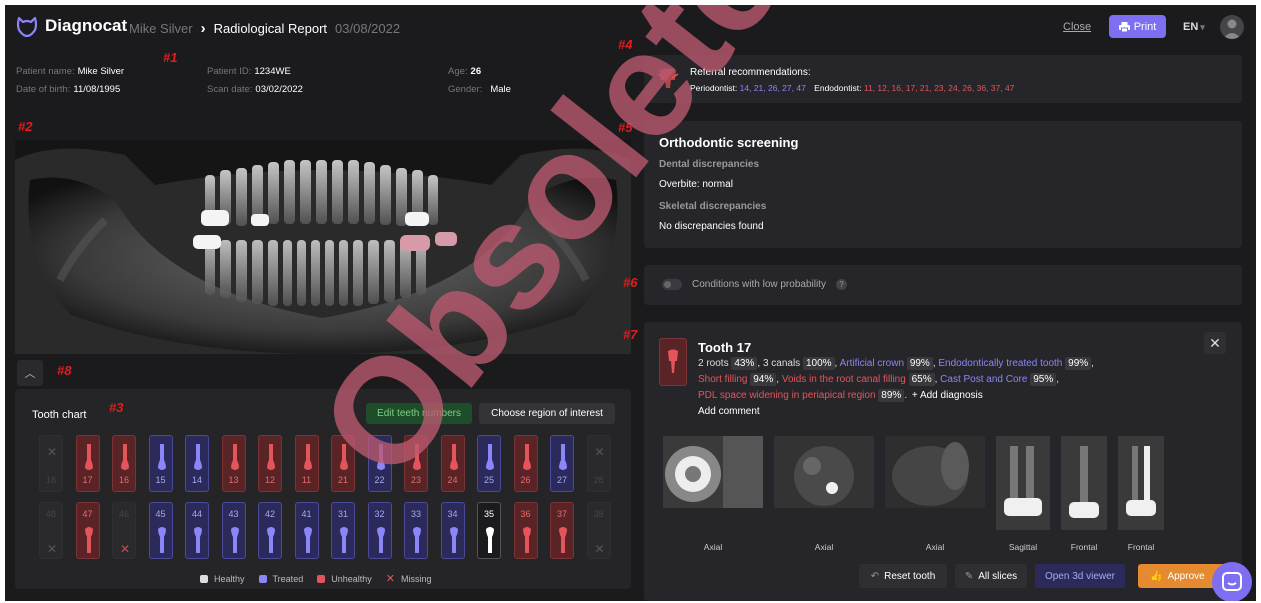 The height and width of the screenshot is (603, 1261). What do you see at coordinates (270, 463) in the screenshot?
I see `tooth-12: 12` at bounding box center [270, 463].